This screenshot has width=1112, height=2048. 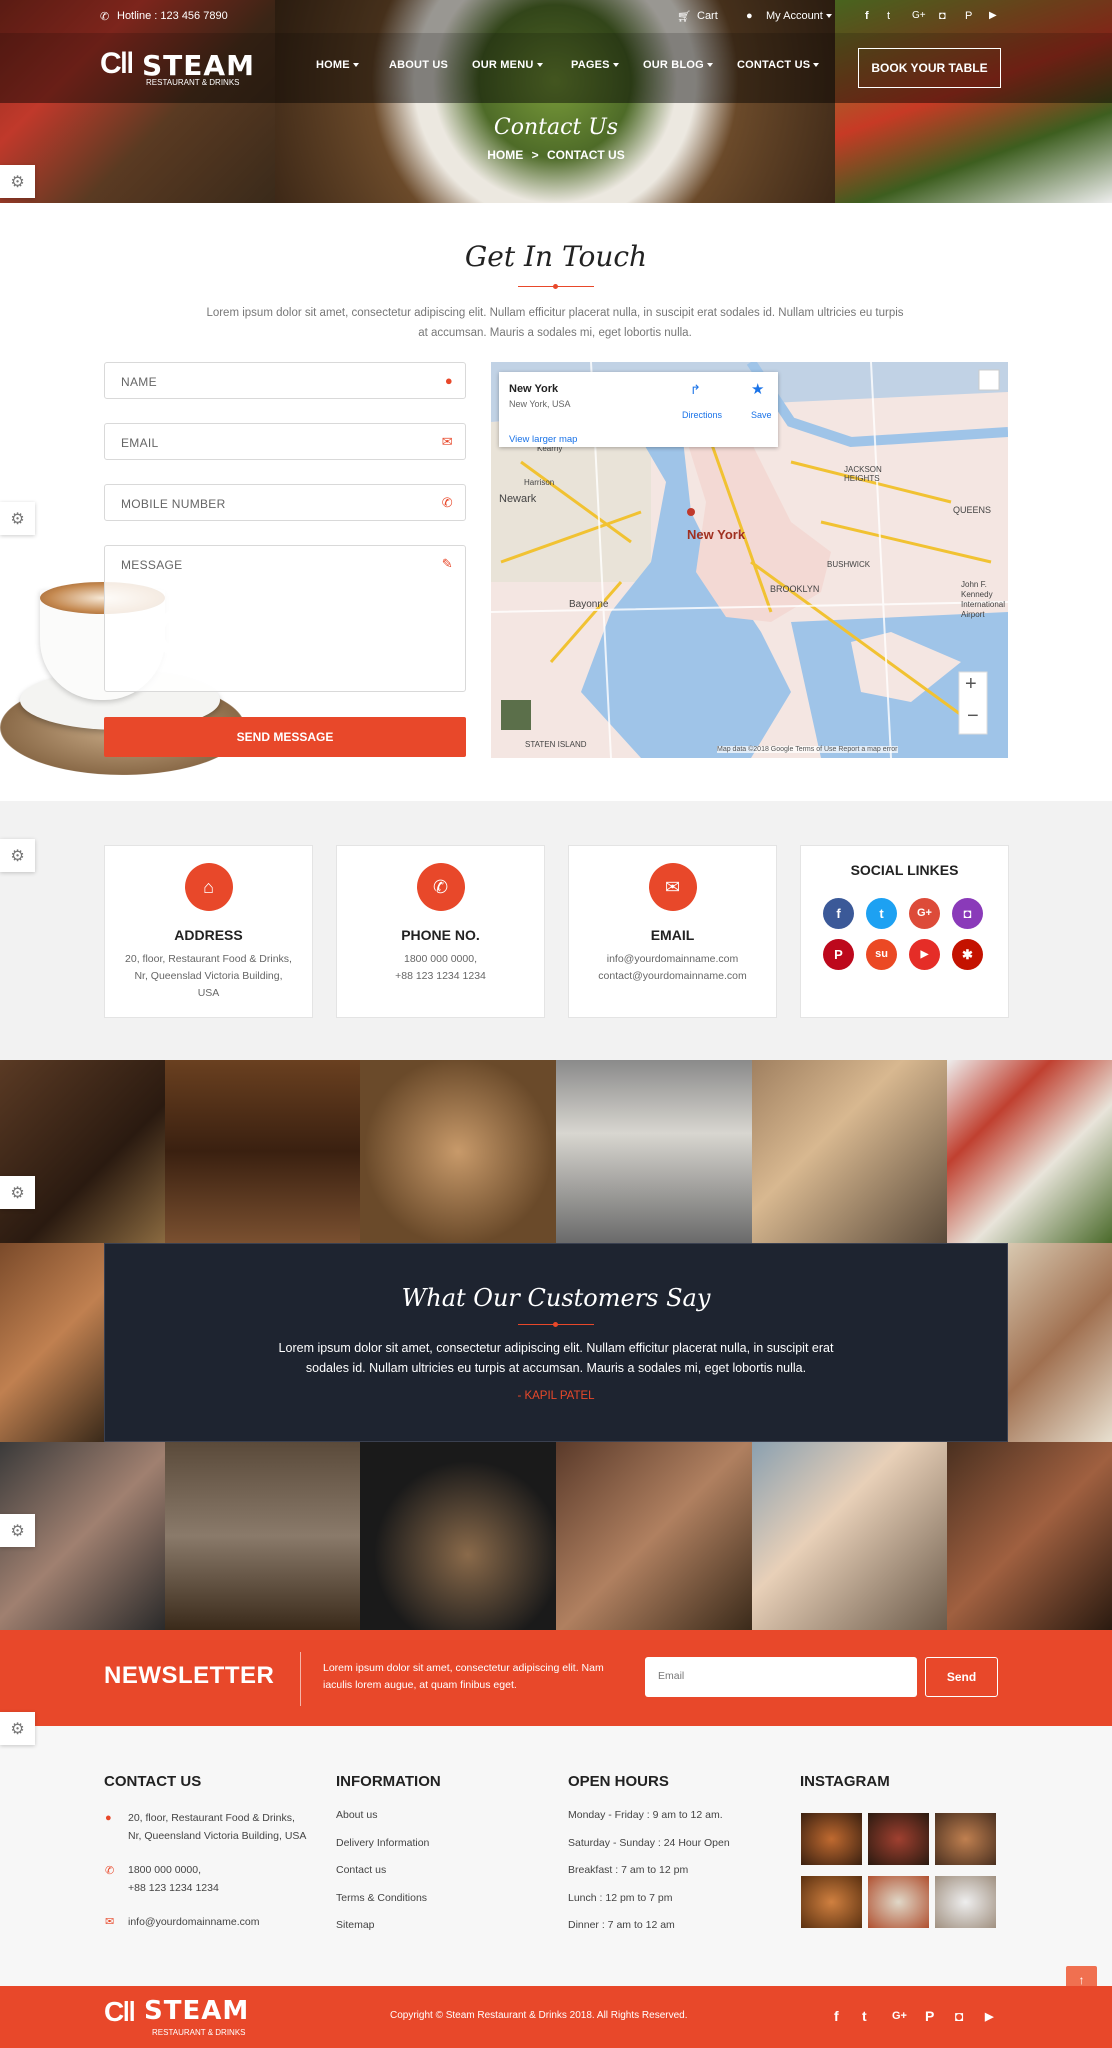 I want to click on zoom-out-button: −, so click(x=973, y=716).